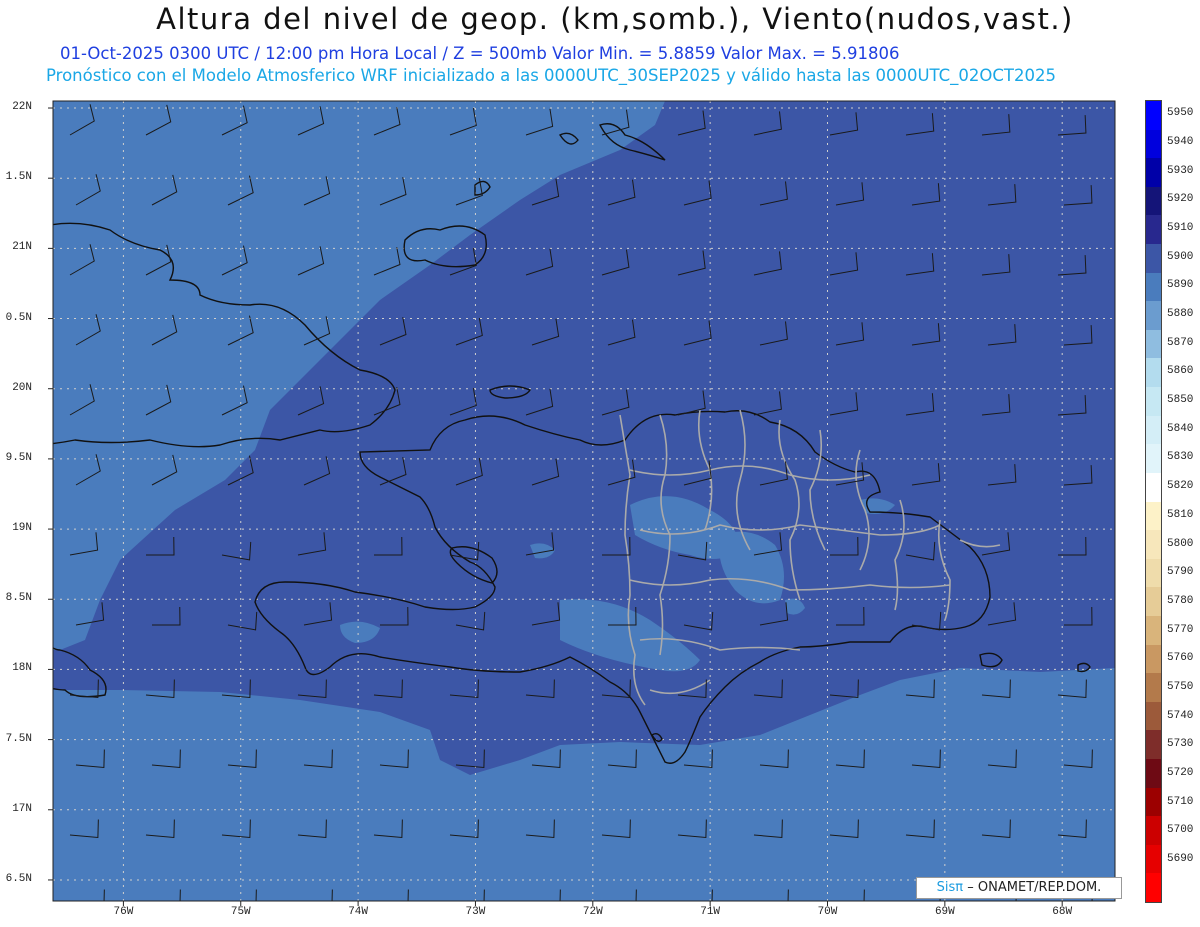 The height and width of the screenshot is (927, 1200). I want to click on colorbar-label: 5800, so click(1180, 543).